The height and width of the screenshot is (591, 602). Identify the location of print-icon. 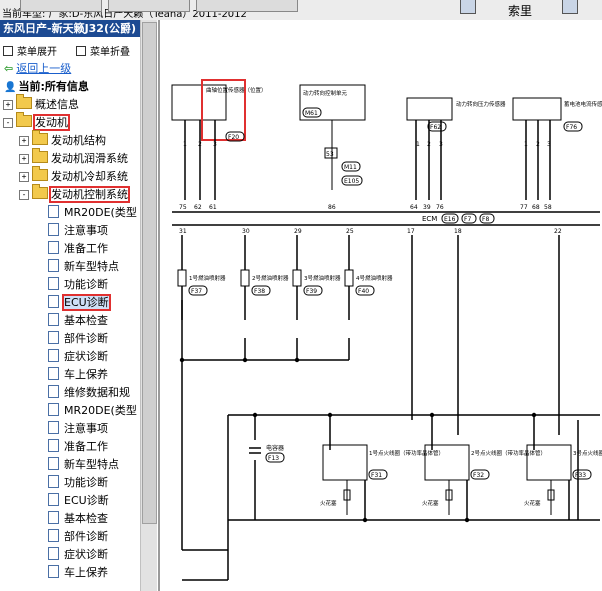
(468, 7).